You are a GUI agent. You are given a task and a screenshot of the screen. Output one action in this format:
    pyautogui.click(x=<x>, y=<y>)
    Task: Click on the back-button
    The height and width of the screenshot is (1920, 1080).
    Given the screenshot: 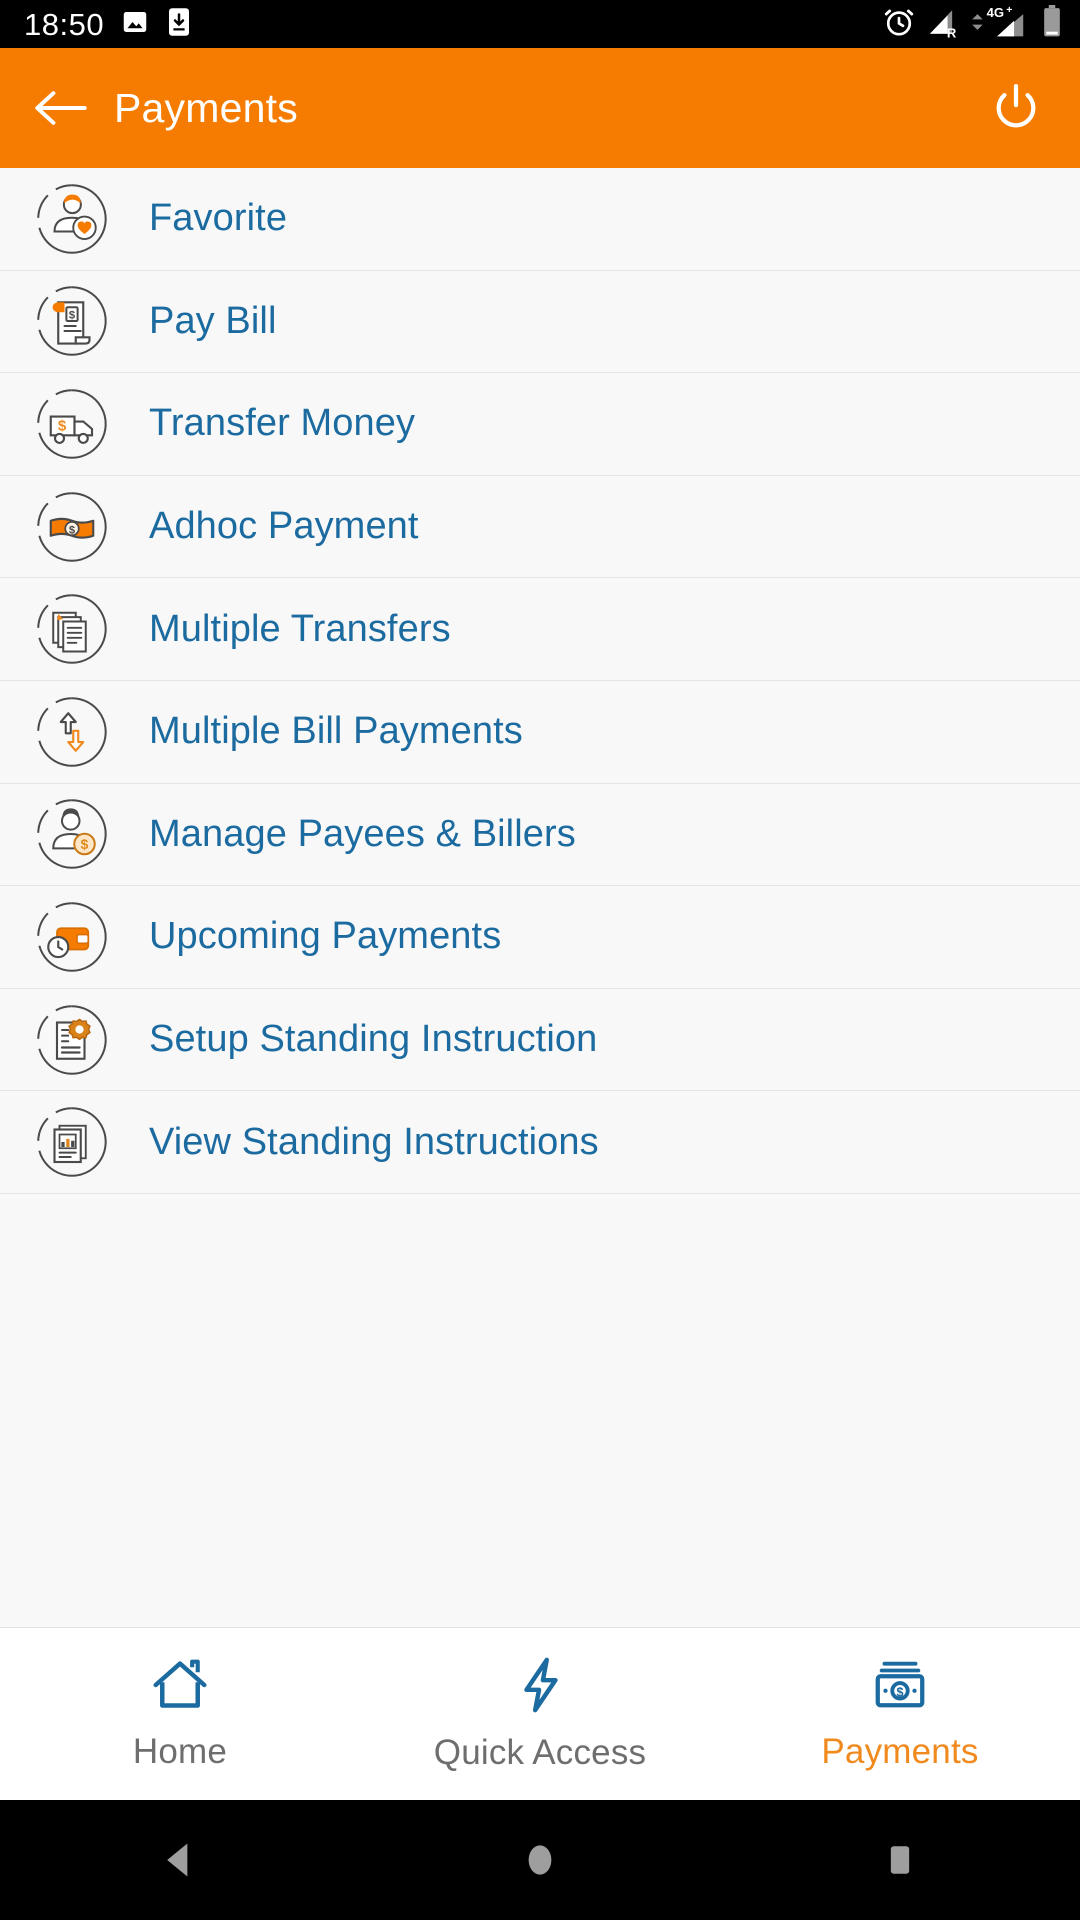 What is the action you would take?
    pyautogui.click(x=60, y=108)
    